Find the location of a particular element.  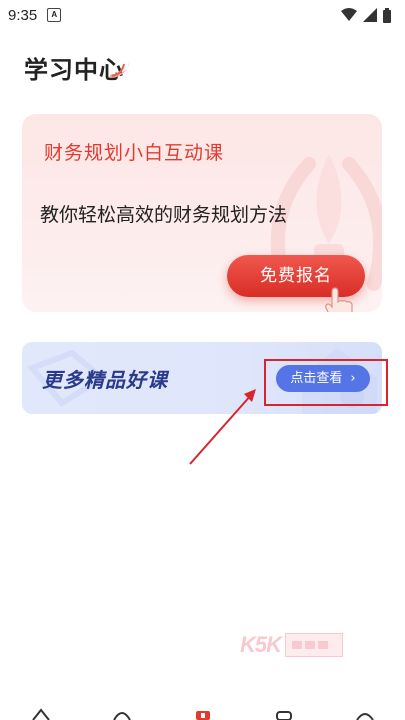

study-icon is located at coordinates (203, 713).